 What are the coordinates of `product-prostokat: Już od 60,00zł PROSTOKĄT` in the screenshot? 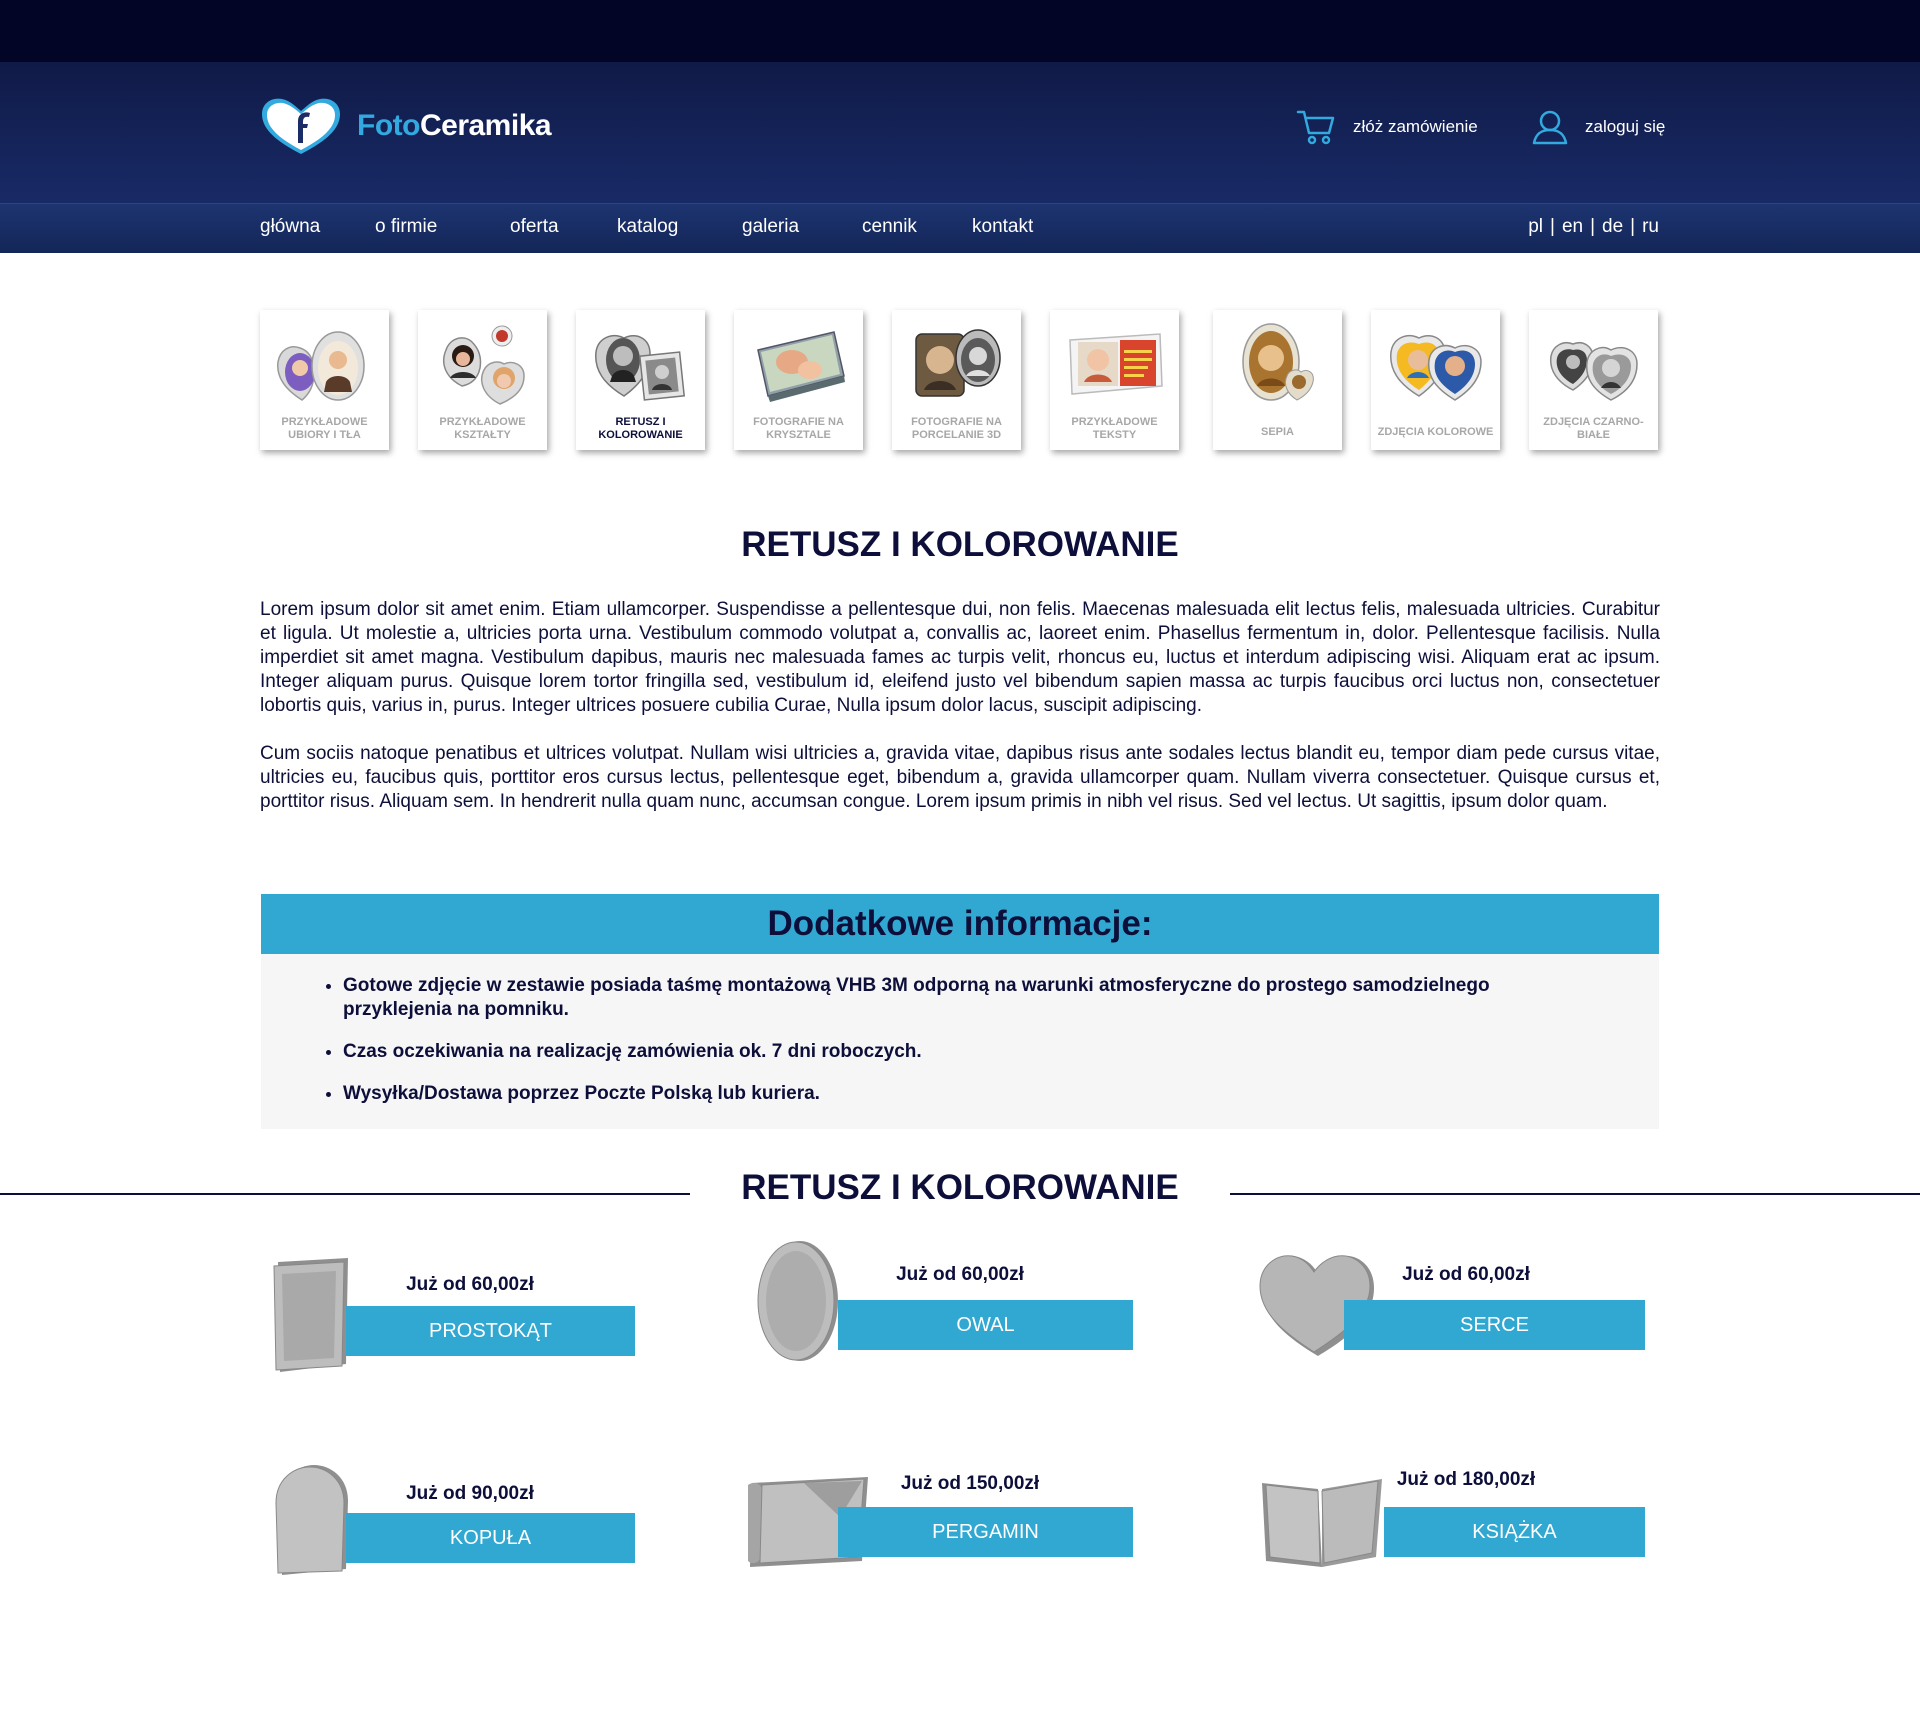 It's located at (470, 1318).